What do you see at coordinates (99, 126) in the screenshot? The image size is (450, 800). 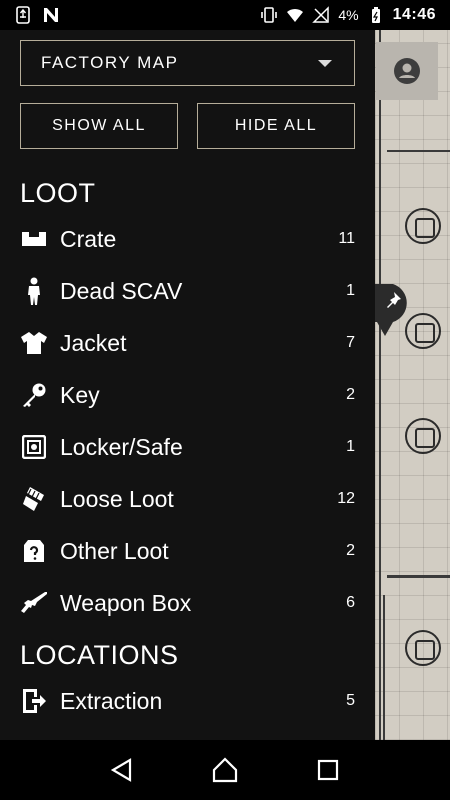 I see `show-all-button: SHOW ALL` at bounding box center [99, 126].